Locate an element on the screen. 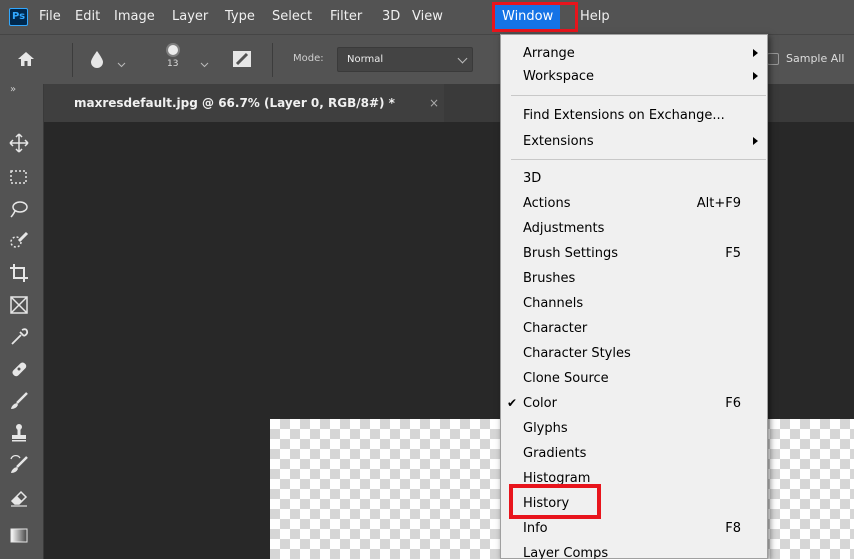 The image size is (854, 559). frame-tool-icon is located at coordinates (21, 306).